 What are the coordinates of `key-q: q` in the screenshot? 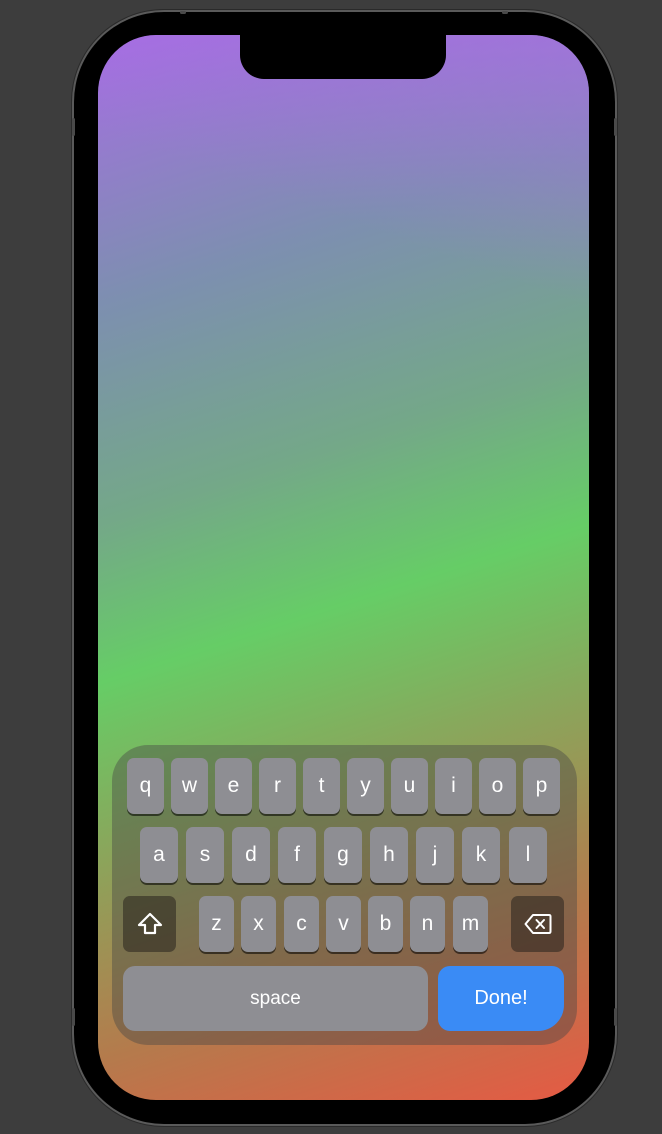 It's located at (145, 786).